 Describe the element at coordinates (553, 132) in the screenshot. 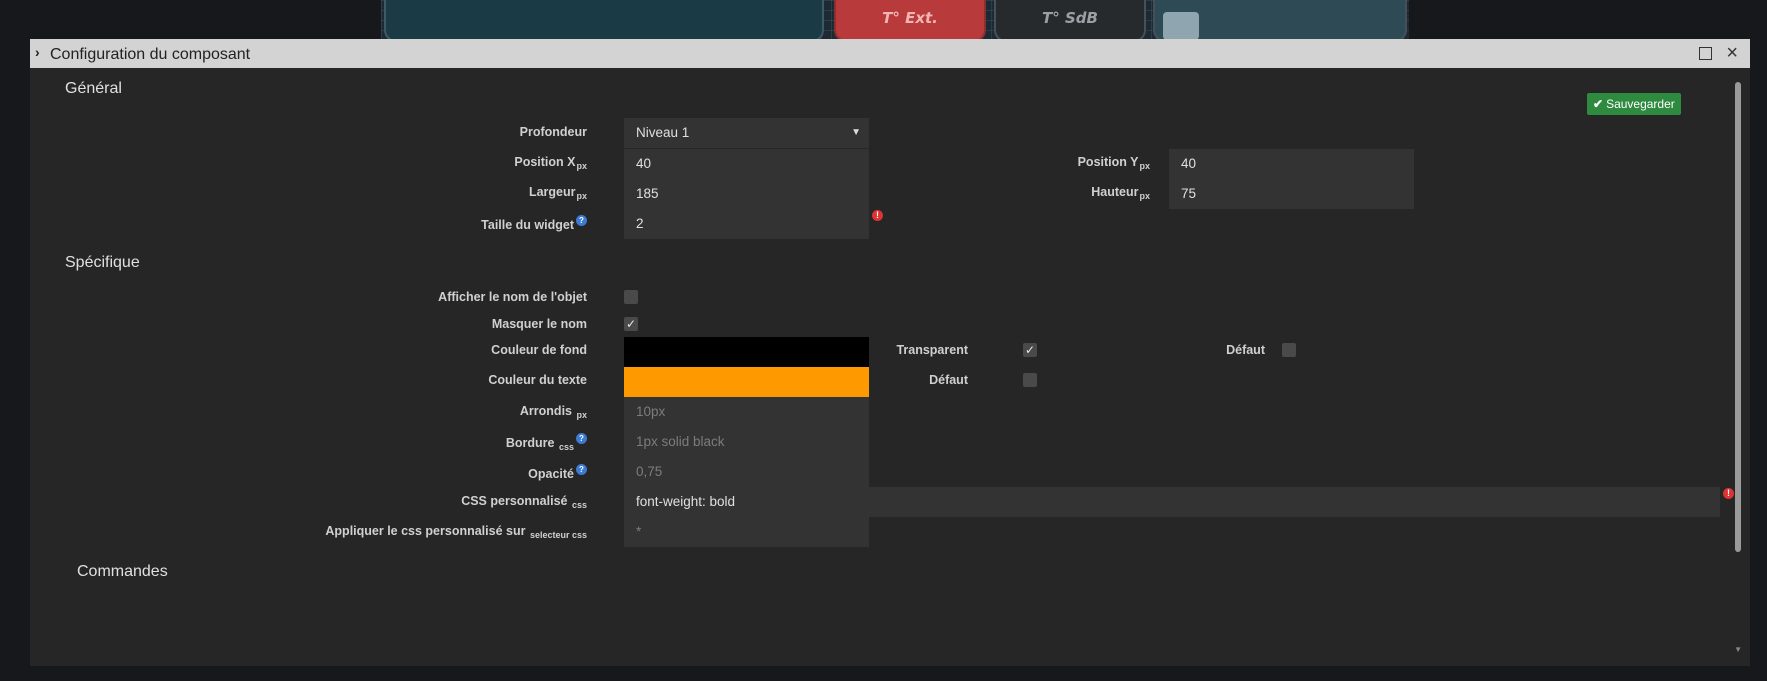

I see `label-profondeur: Profondeur` at that location.